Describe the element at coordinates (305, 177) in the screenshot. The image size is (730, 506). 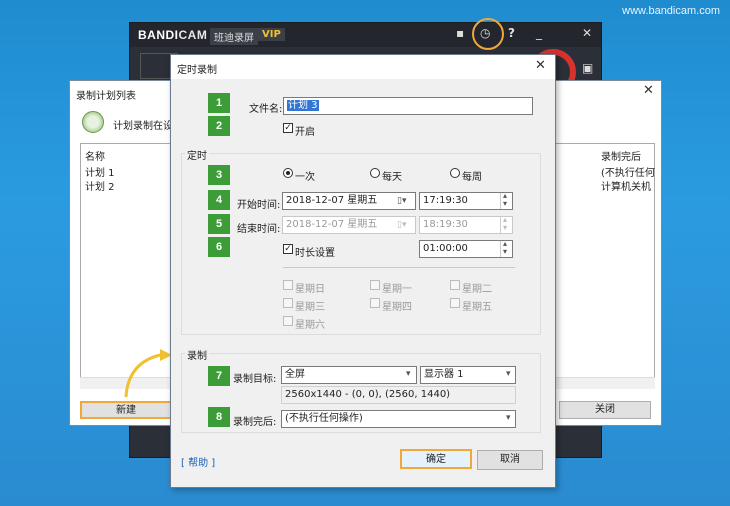
I see `radio-once-label: 一次` at that location.